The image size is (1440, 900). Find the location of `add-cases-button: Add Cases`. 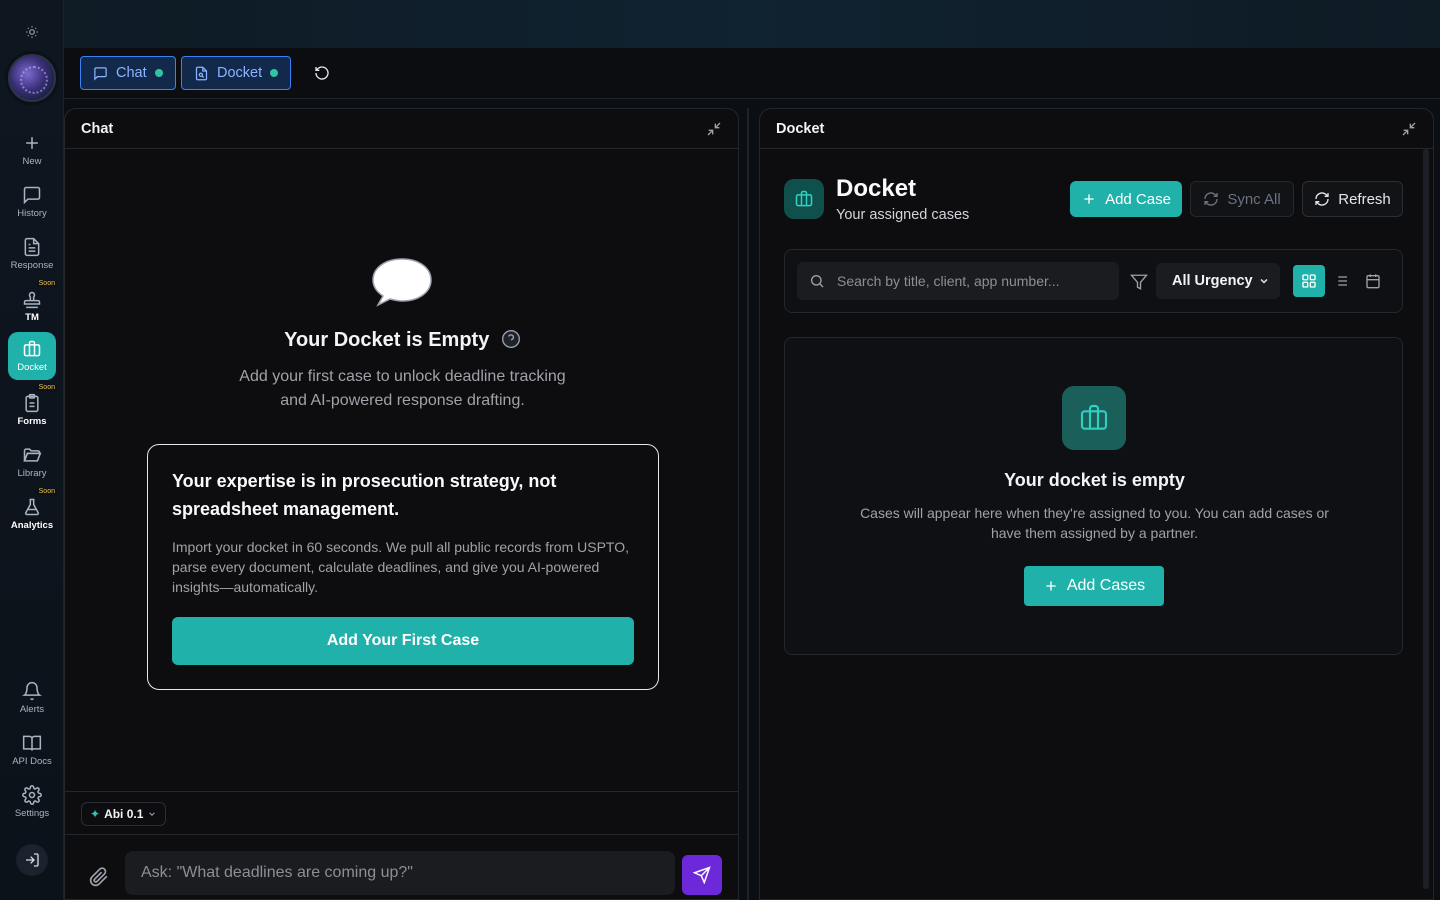

add-cases-button: Add Cases is located at coordinates (1094, 586).